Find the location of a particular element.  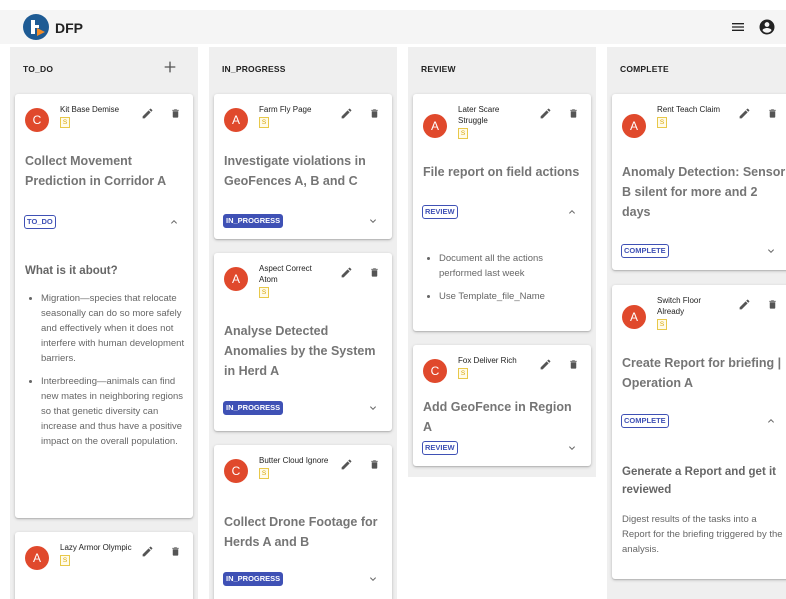

card-title: Collect Drone Footage for Herds A and B is located at coordinates (301, 532).